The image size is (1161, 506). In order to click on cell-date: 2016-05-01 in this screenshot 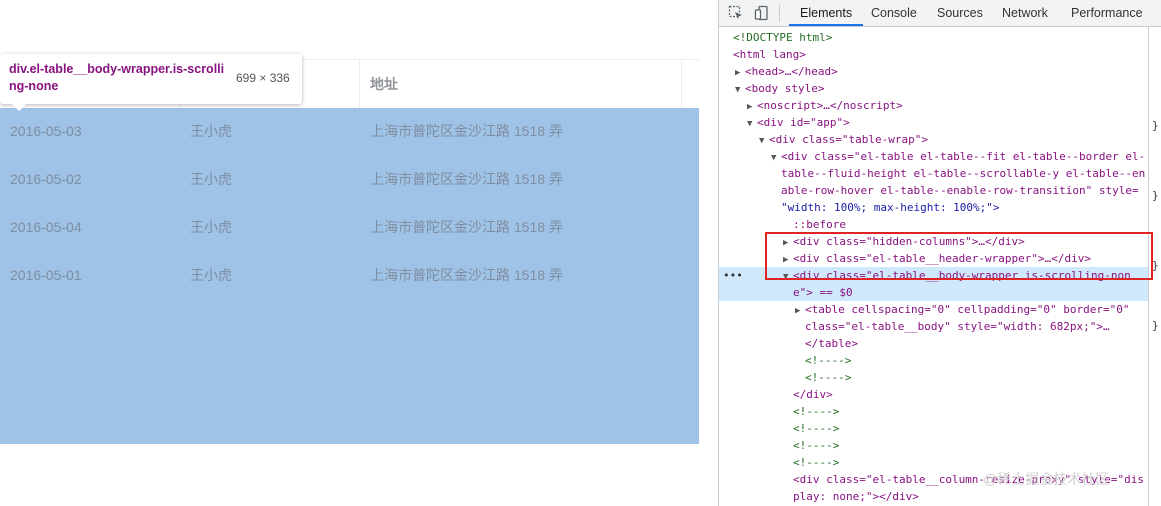, I will do `click(46, 275)`.